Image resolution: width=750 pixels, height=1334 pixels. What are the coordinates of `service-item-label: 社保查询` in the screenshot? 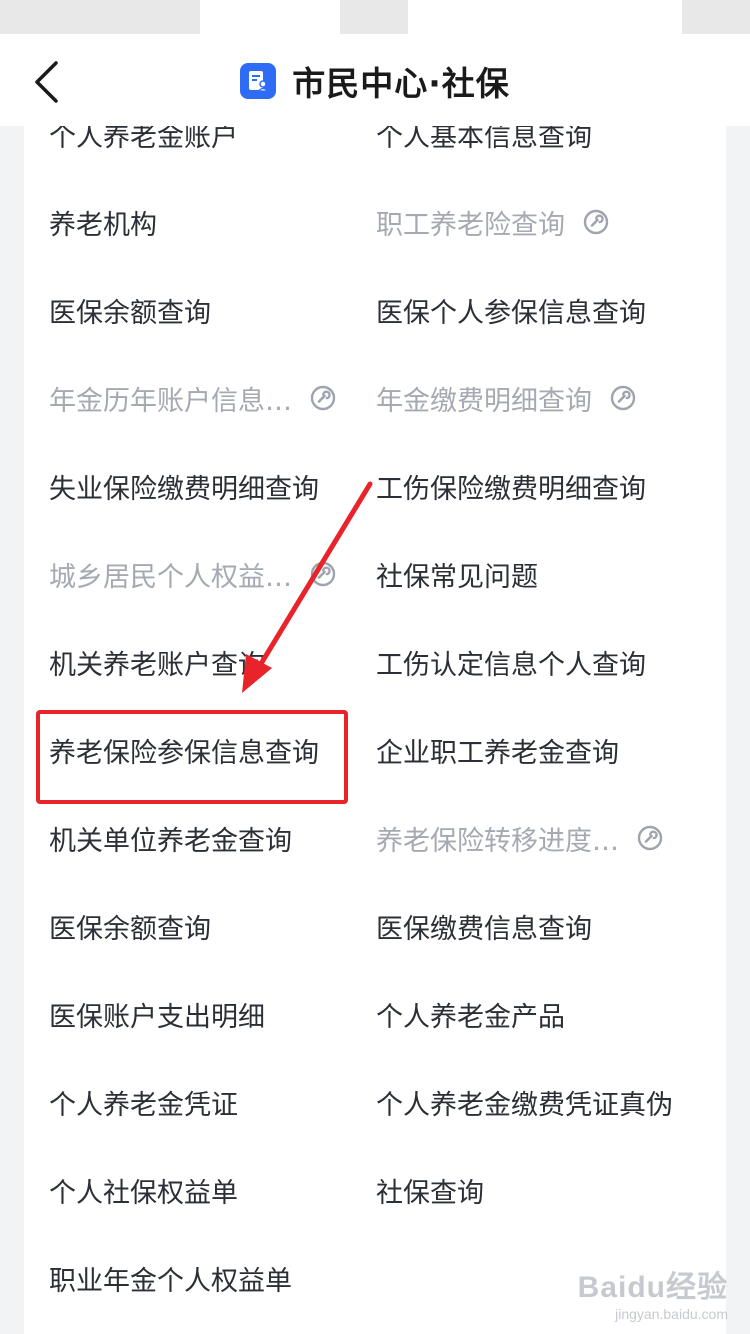 It's located at (430, 1193).